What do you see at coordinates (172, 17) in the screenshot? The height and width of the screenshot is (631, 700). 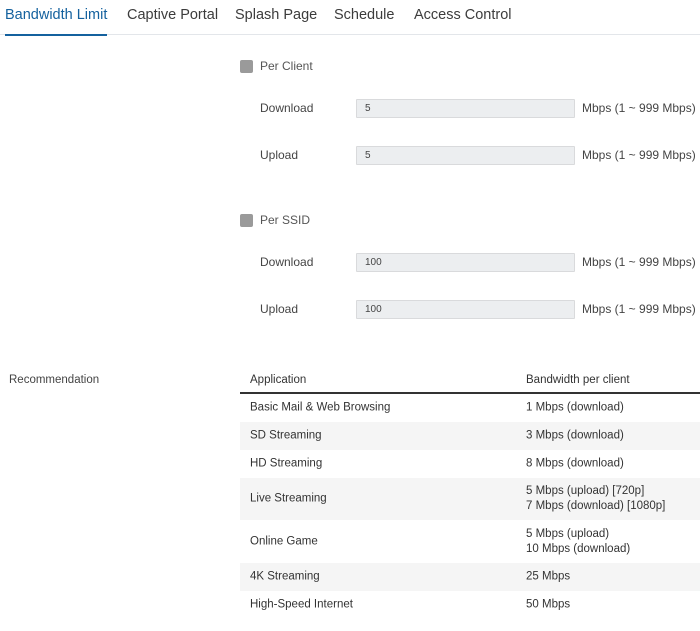 I see `tab-captive-portal: Captive Portal` at bounding box center [172, 17].